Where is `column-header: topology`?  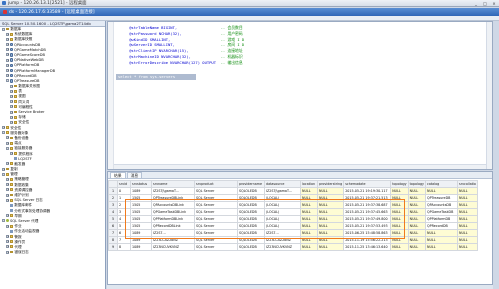 column-header: topology is located at coordinates (417, 184).